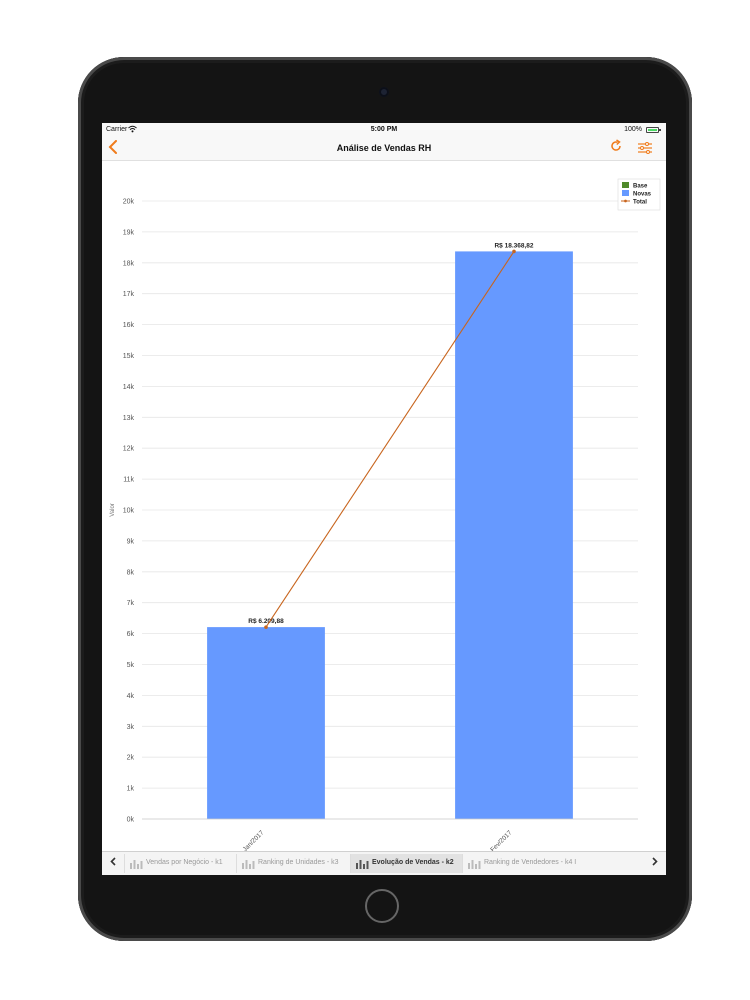 Image resolution: width=750 pixels, height=1000 pixels. Describe the element at coordinates (131, 727) in the screenshot. I see `y-tick-label: 3k` at that location.